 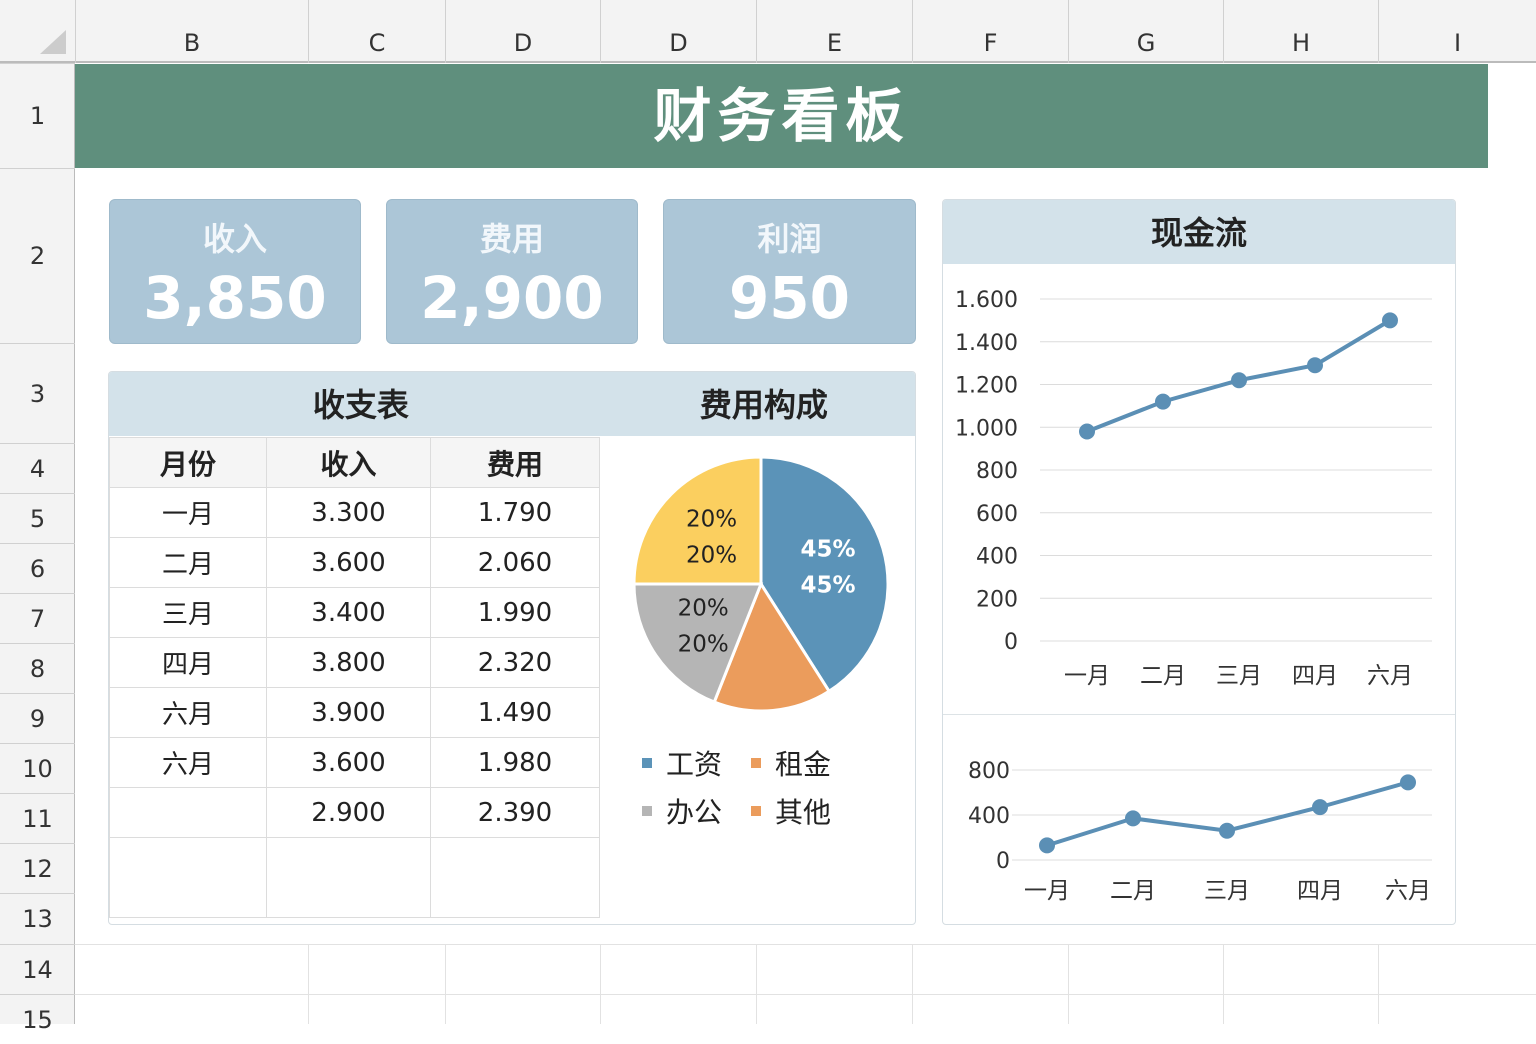 What do you see at coordinates (763, 405) in the screenshot?
I see `pie-title: 费用构成` at bounding box center [763, 405].